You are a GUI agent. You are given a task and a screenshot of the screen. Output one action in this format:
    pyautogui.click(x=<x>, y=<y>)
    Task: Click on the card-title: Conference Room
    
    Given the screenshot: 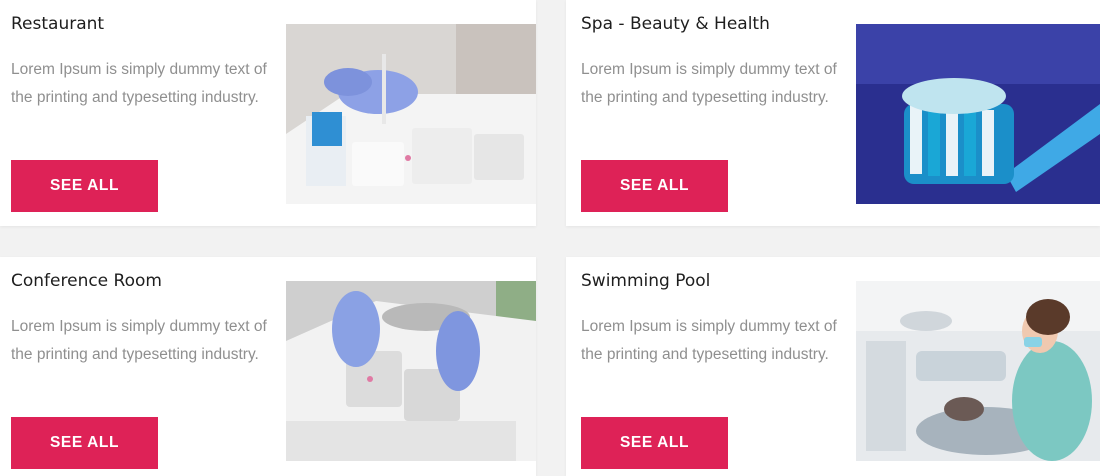 What is the action you would take?
    pyautogui.click(x=86, y=281)
    